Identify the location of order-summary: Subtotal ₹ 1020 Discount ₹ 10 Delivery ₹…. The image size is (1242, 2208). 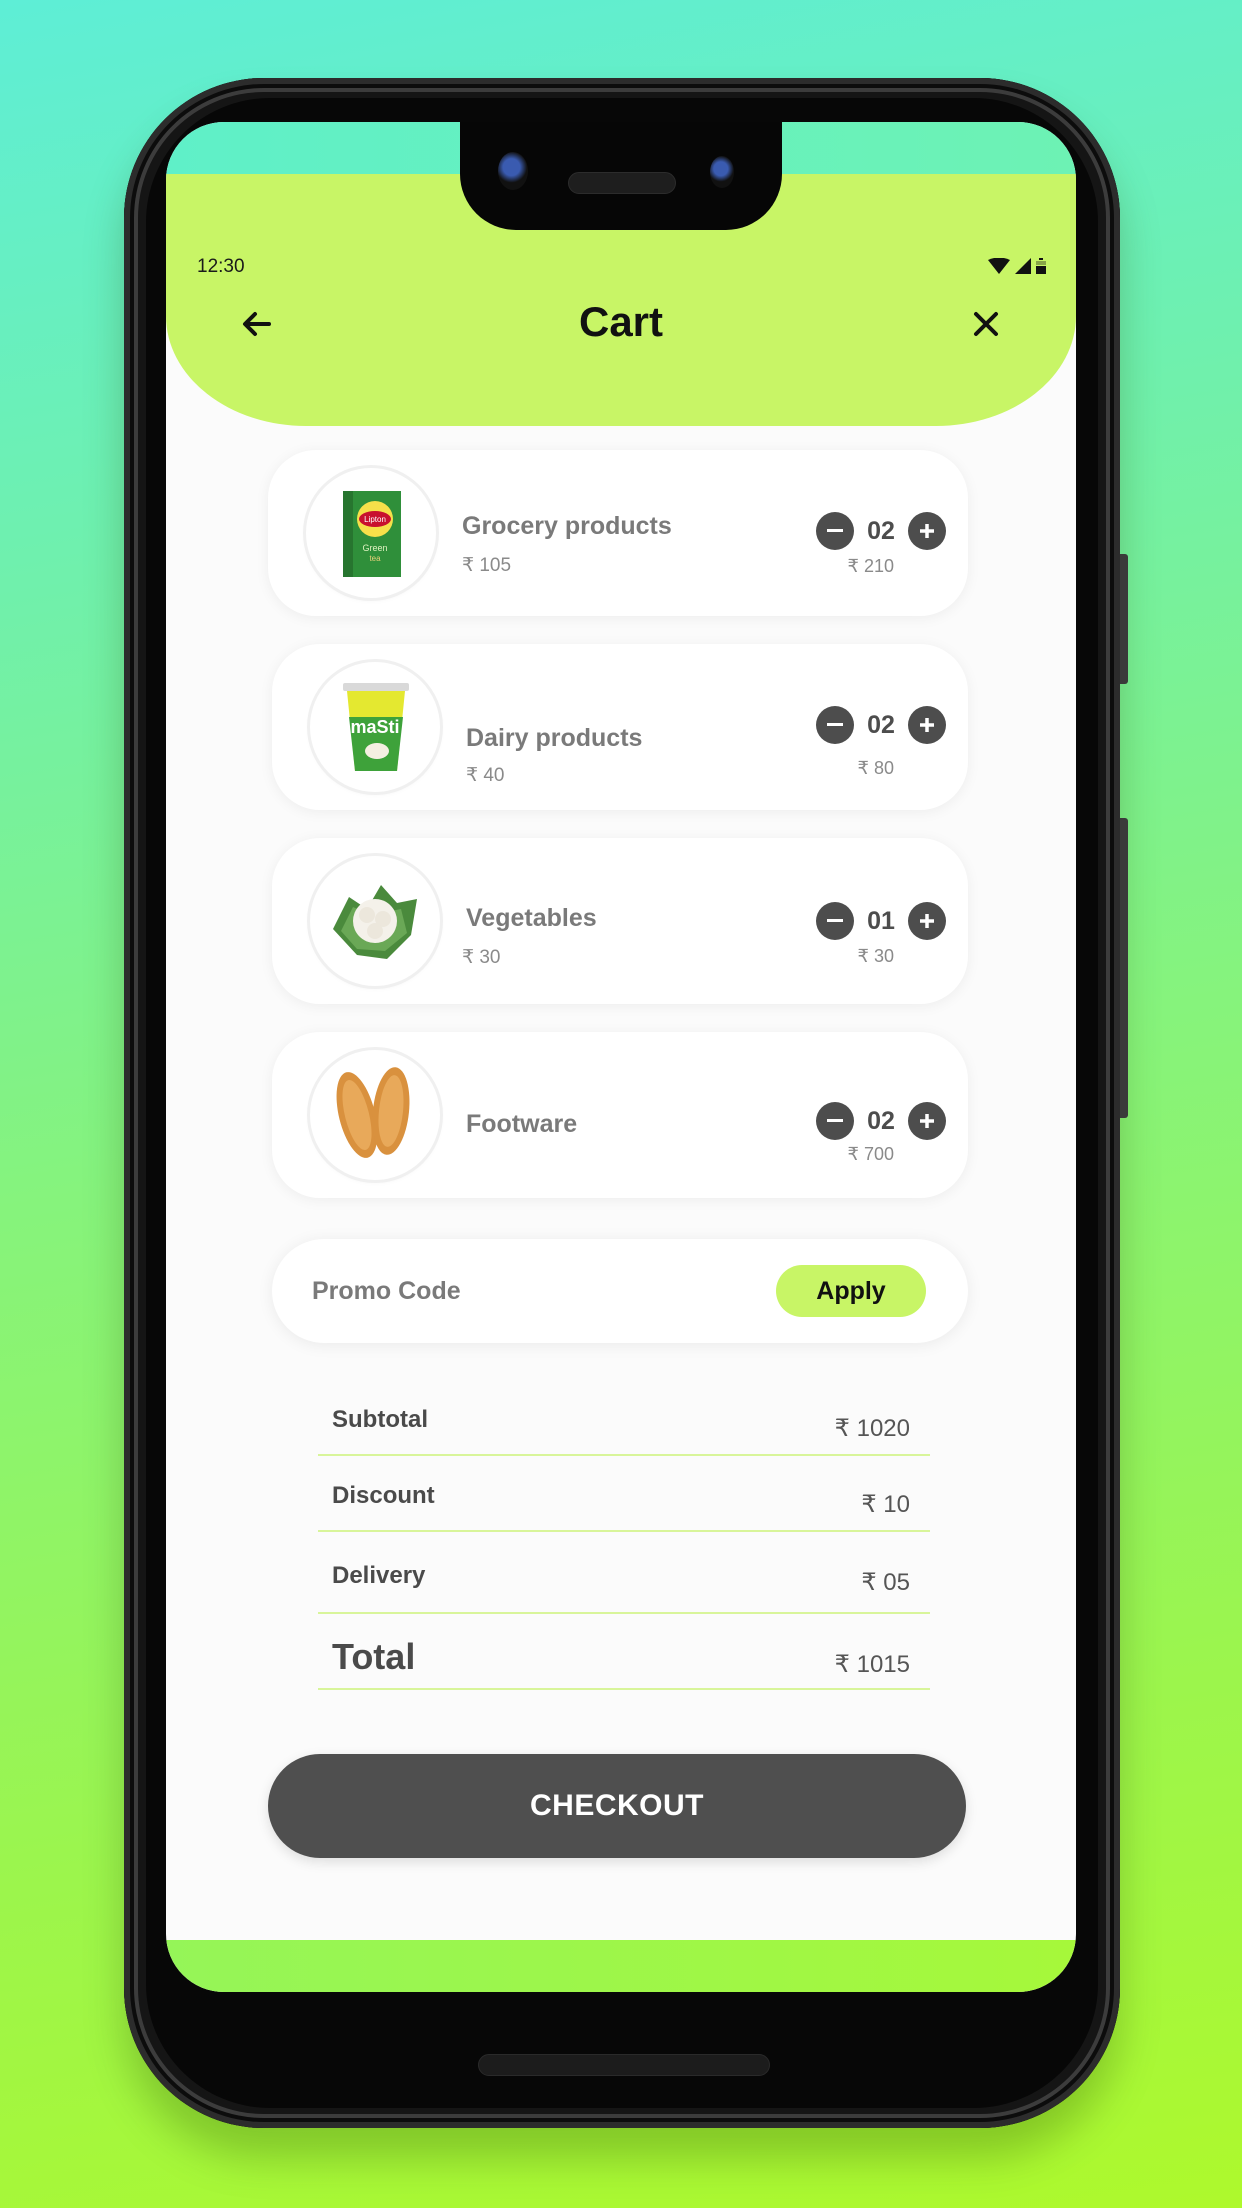
(624, 1535).